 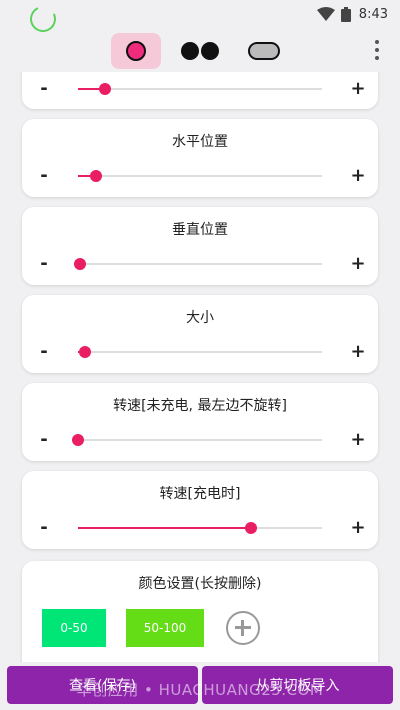 I want to click on color-chip-label: 50-100, so click(x=165, y=628).